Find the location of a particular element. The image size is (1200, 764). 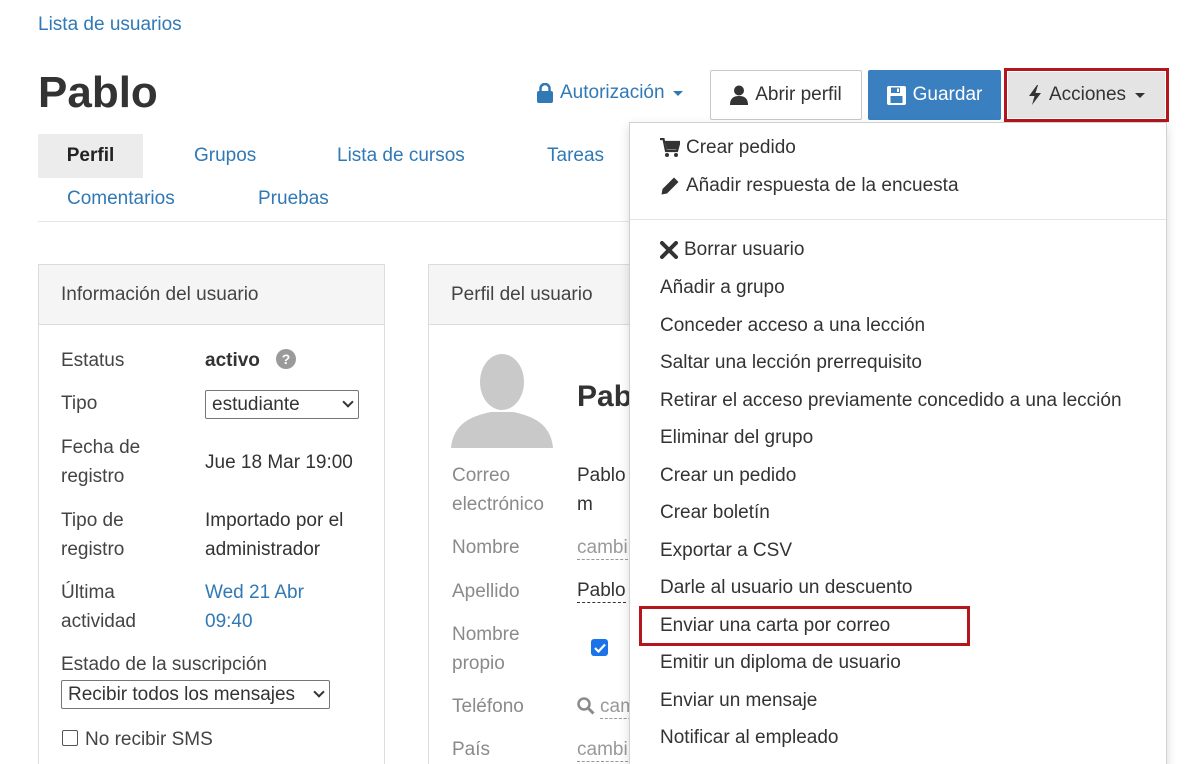

user-info-title: Información del usuario is located at coordinates (211, 295).